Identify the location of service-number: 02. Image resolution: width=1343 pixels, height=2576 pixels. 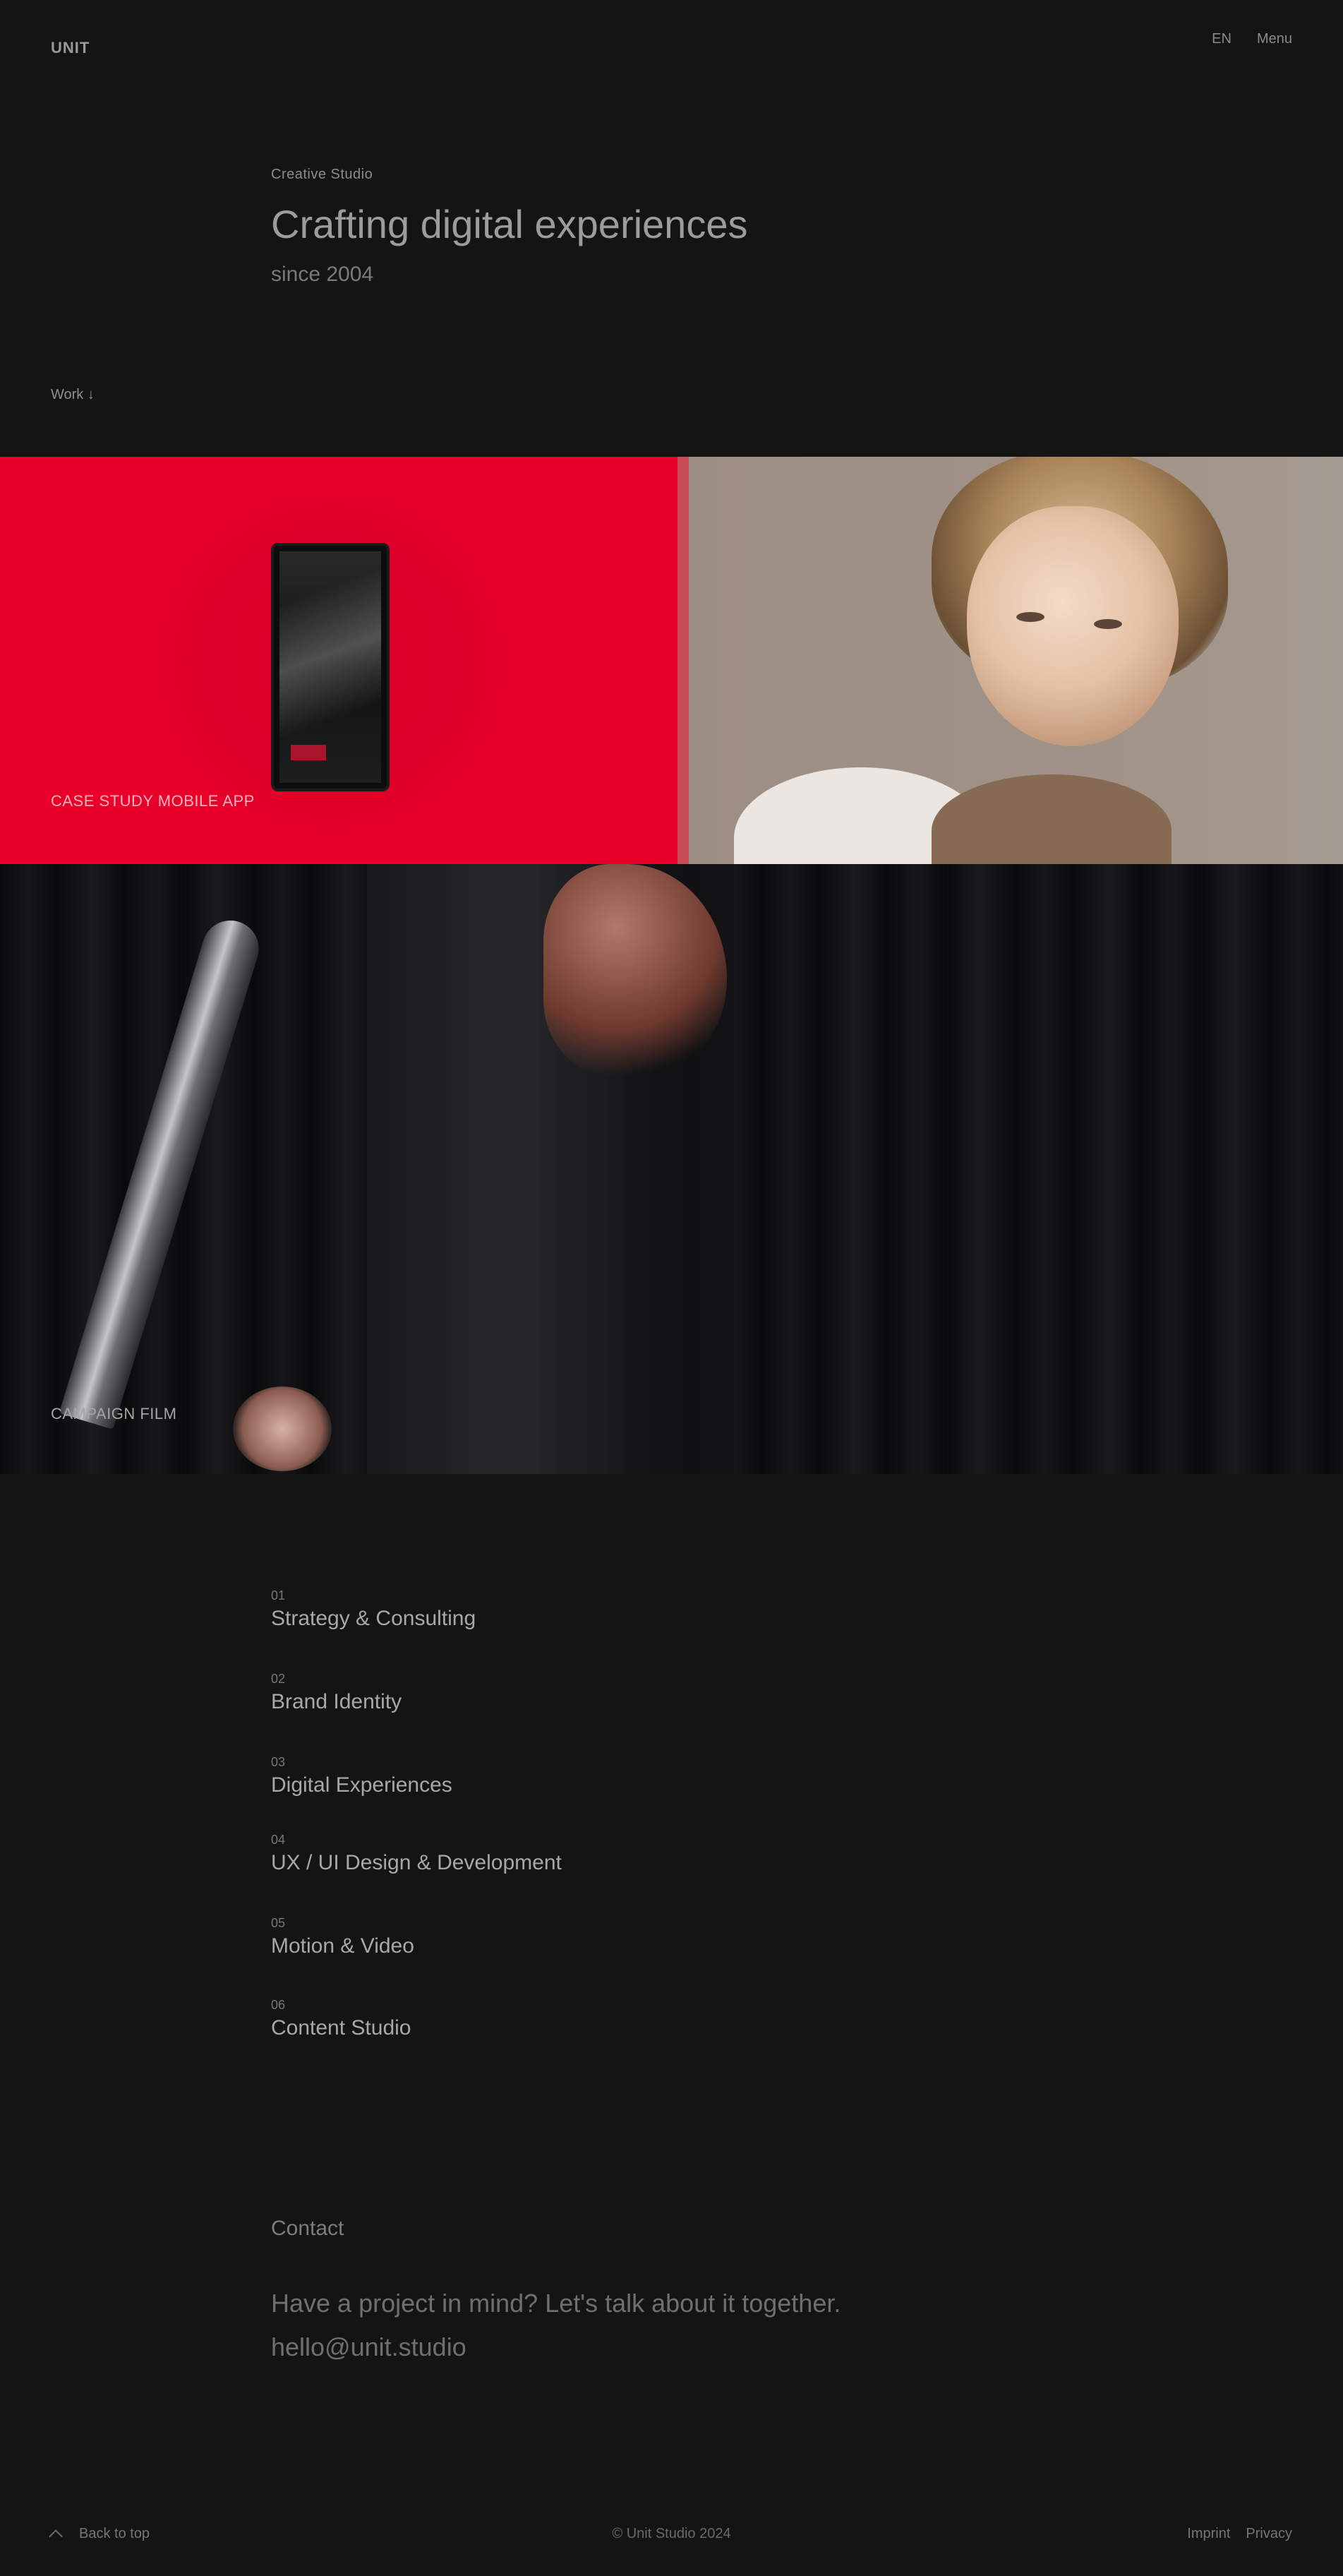
(278, 1679).